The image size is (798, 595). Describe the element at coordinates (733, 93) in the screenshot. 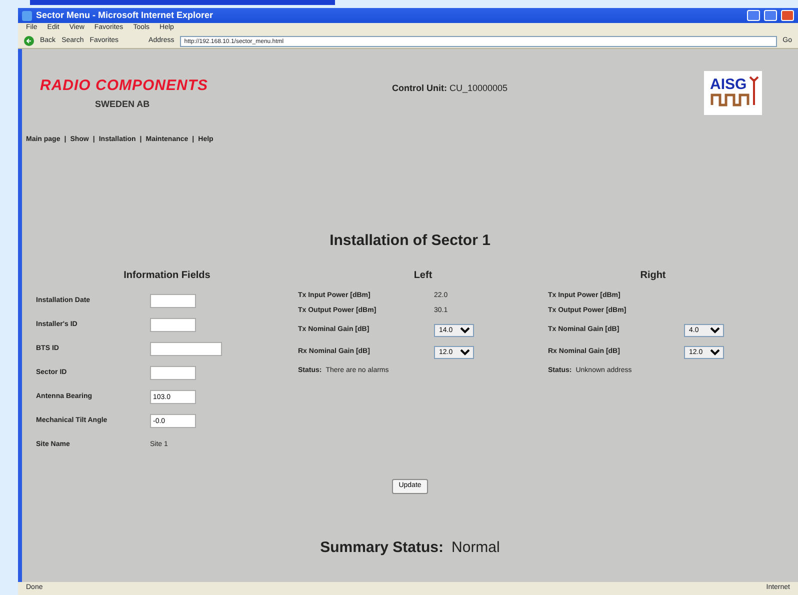

I see `aisg-logo: AISG` at that location.